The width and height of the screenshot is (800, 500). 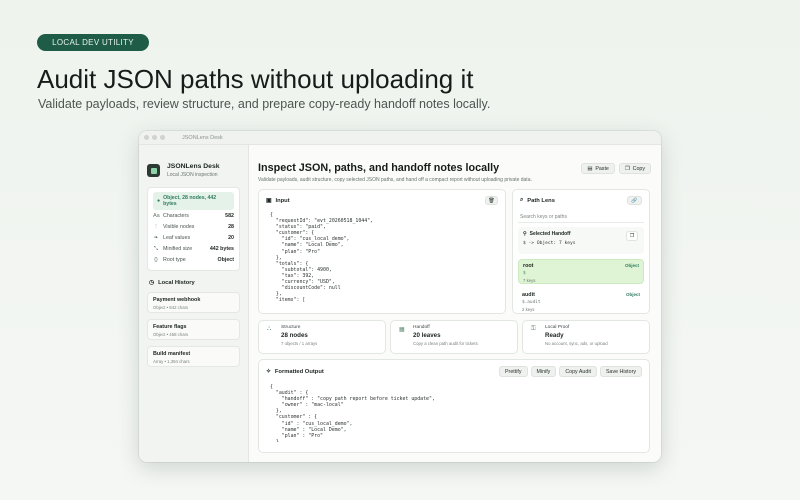 What do you see at coordinates (522, 200) in the screenshot?
I see `search-icon: ⌕` at bounding box center [522, 200].